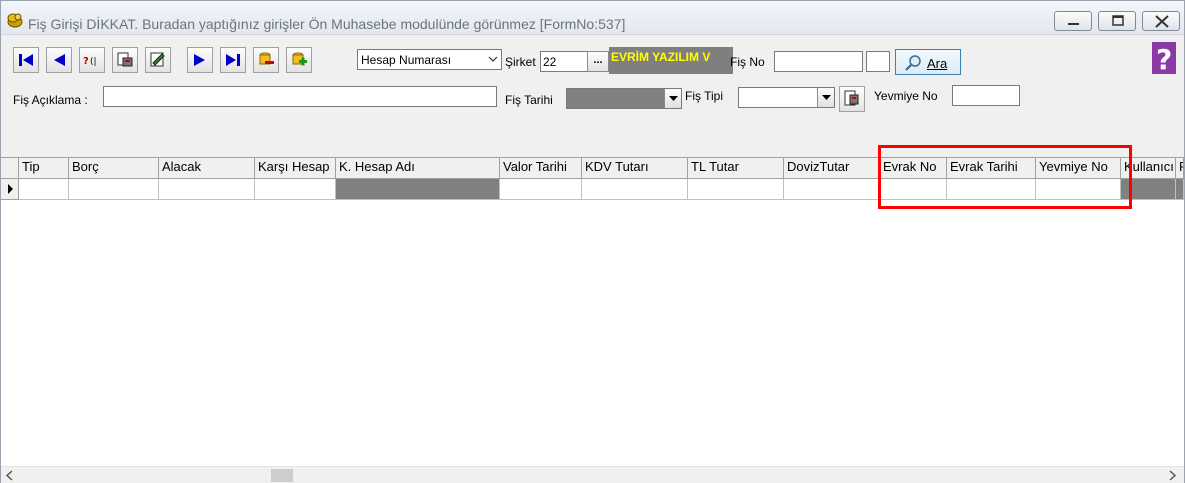 The image size is (1185, 483). What do you see at coordinates (1078, 168) in the screenshot?
I see `col-header-yevmiye-no: Yevmiye No` at bounding box center [1078, 168].